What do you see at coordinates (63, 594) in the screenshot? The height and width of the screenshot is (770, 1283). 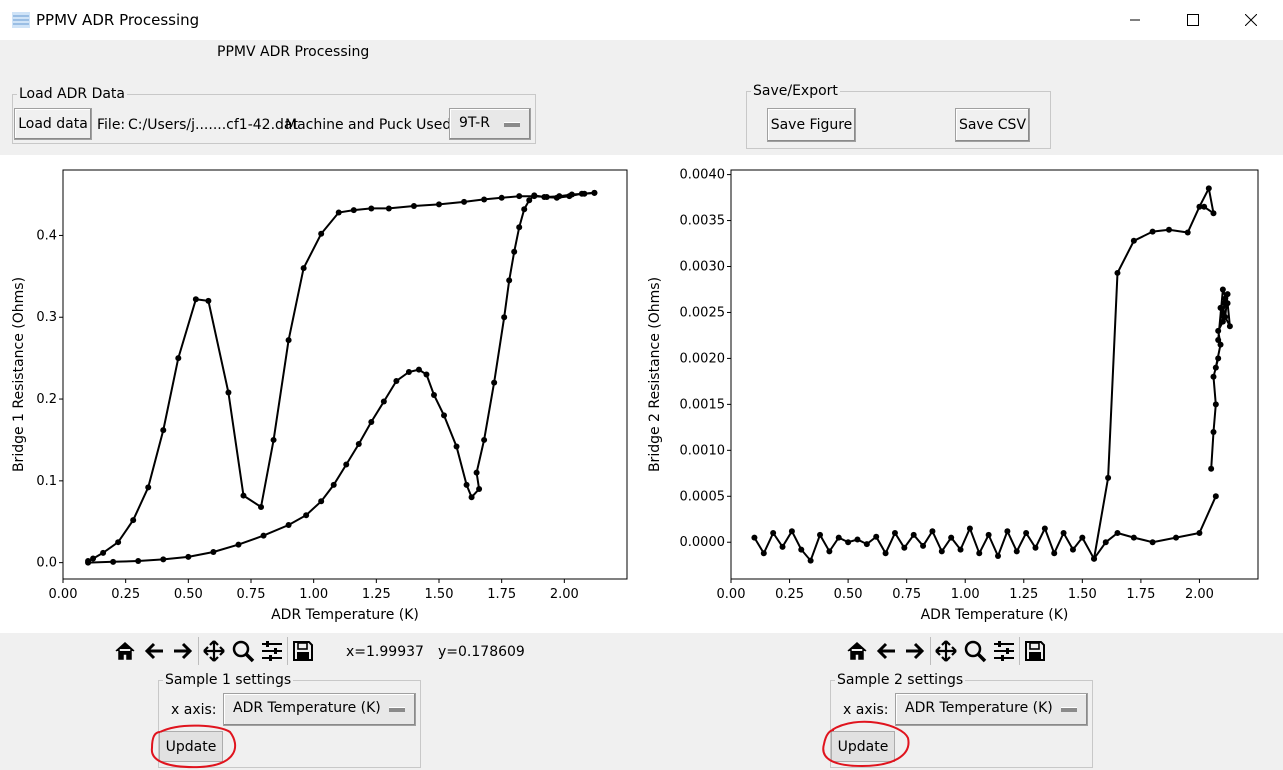 I see `x-tick-label: 0.00` at bounding box center [63, 594].